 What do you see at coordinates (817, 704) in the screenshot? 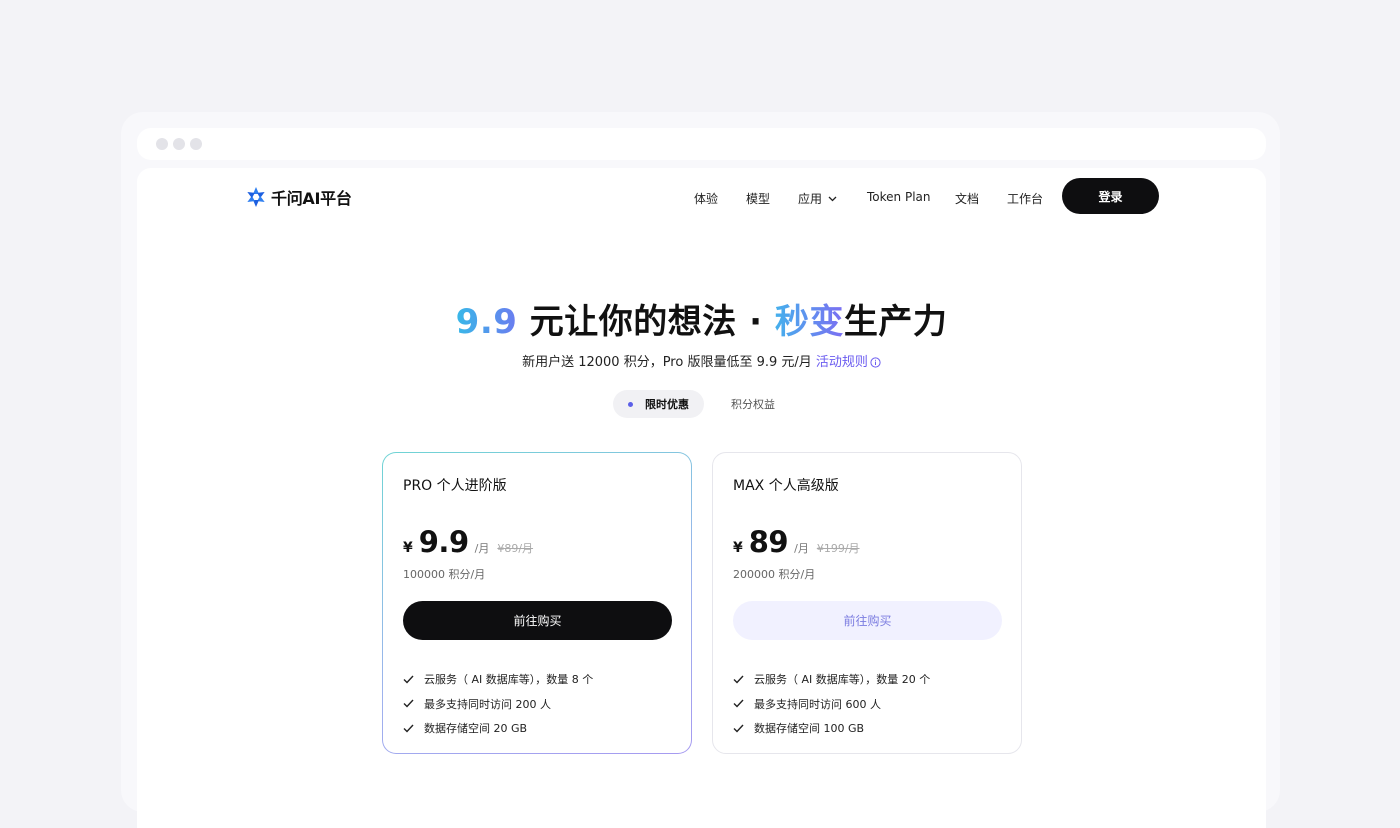
I see `feature-text: 最多支持同时访问 600 人` at bounding box center [817, 704].